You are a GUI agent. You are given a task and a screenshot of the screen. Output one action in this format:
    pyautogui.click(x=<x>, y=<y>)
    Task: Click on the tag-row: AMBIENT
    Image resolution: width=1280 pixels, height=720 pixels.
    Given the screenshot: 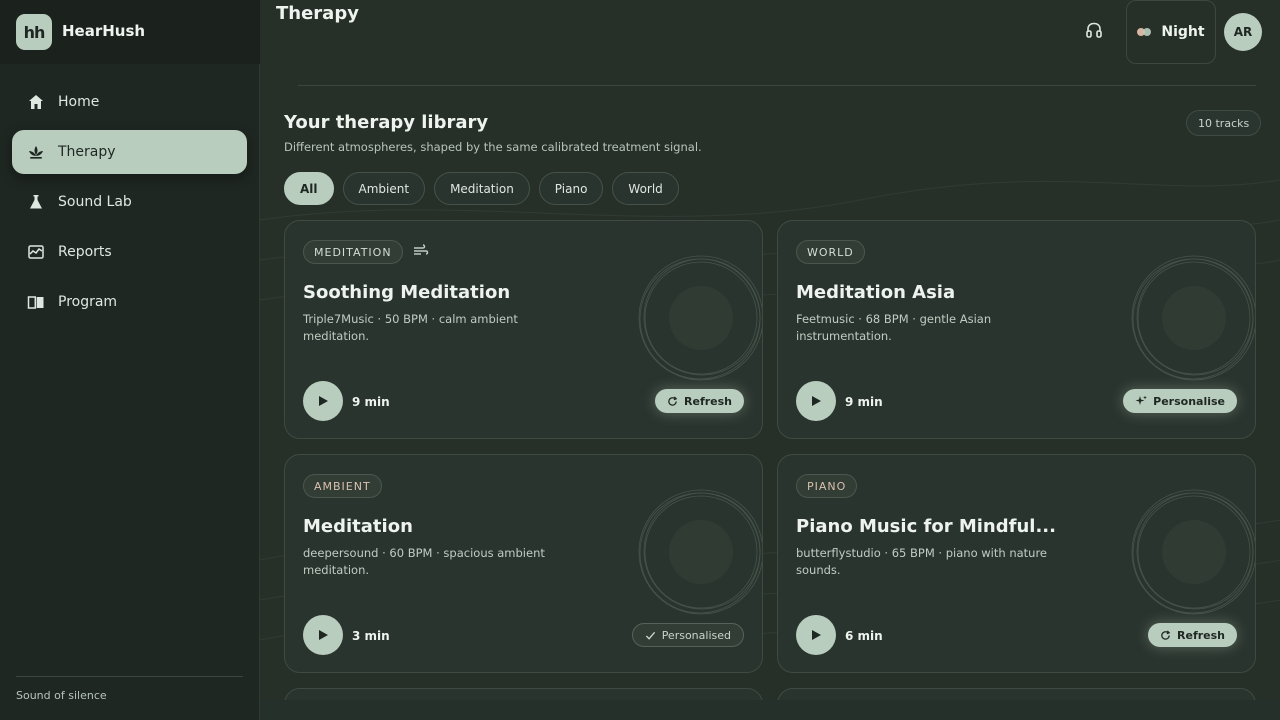 What is the action you would take?
    pyautogui.click(x=342, y=486)
    